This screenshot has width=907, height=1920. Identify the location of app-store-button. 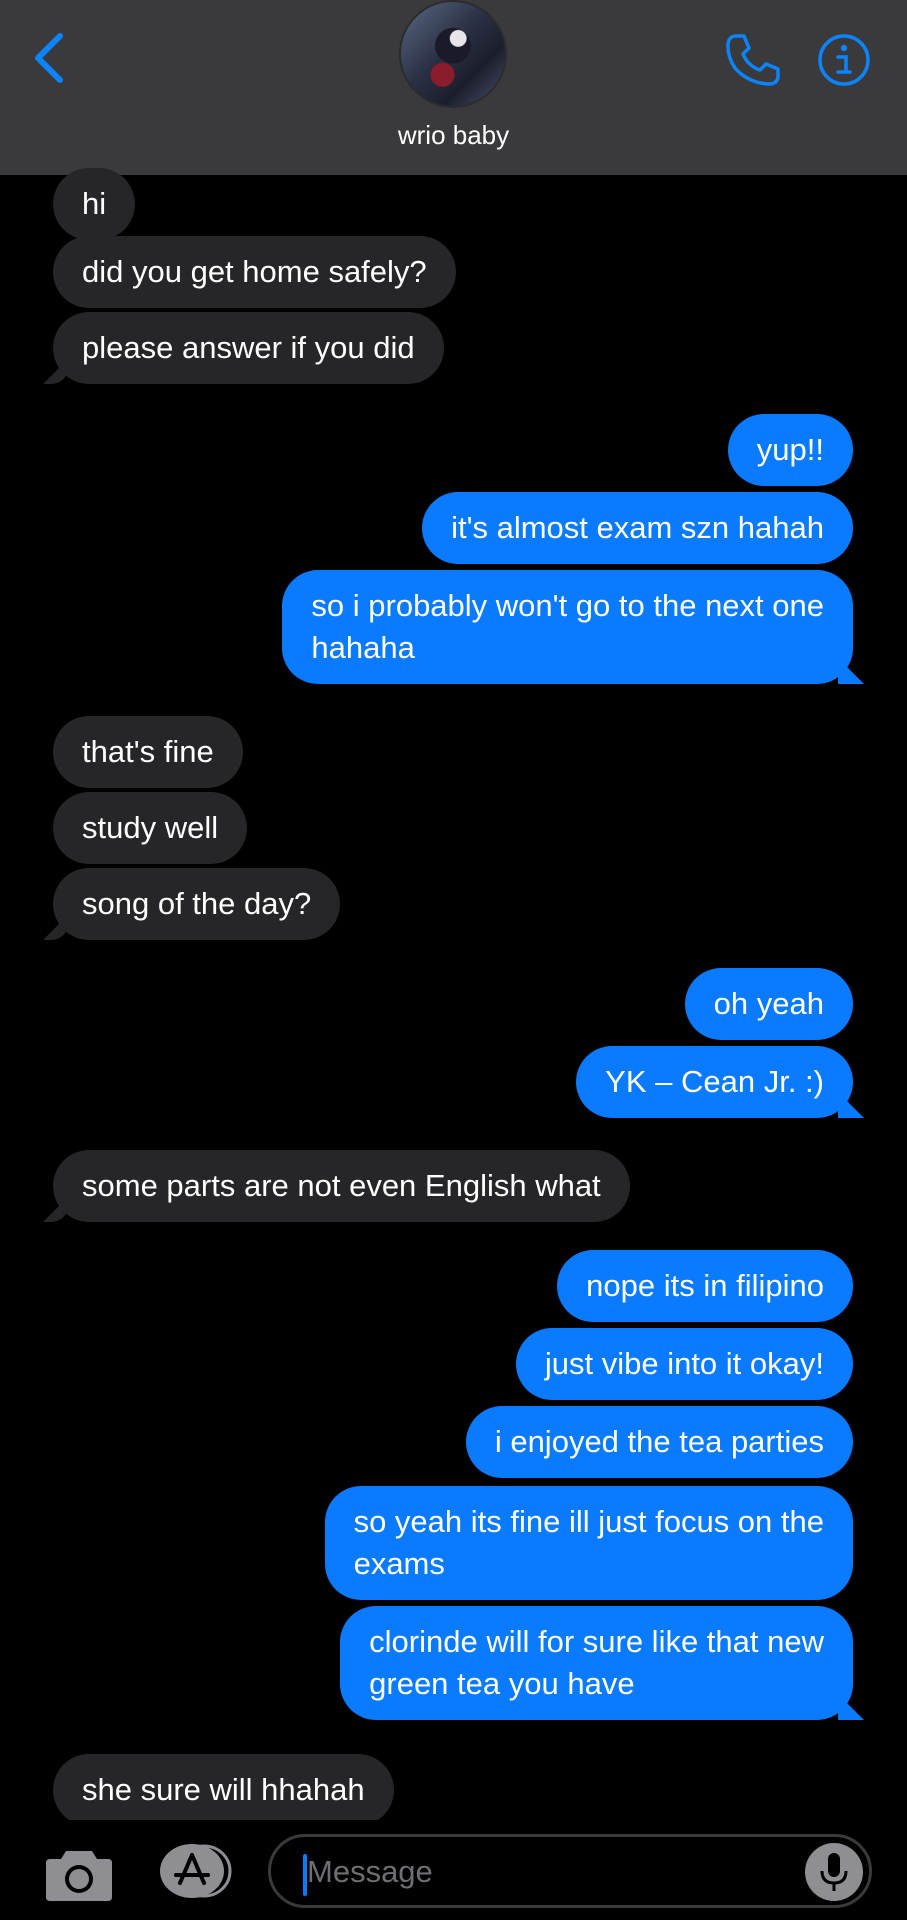
(195, 1871).